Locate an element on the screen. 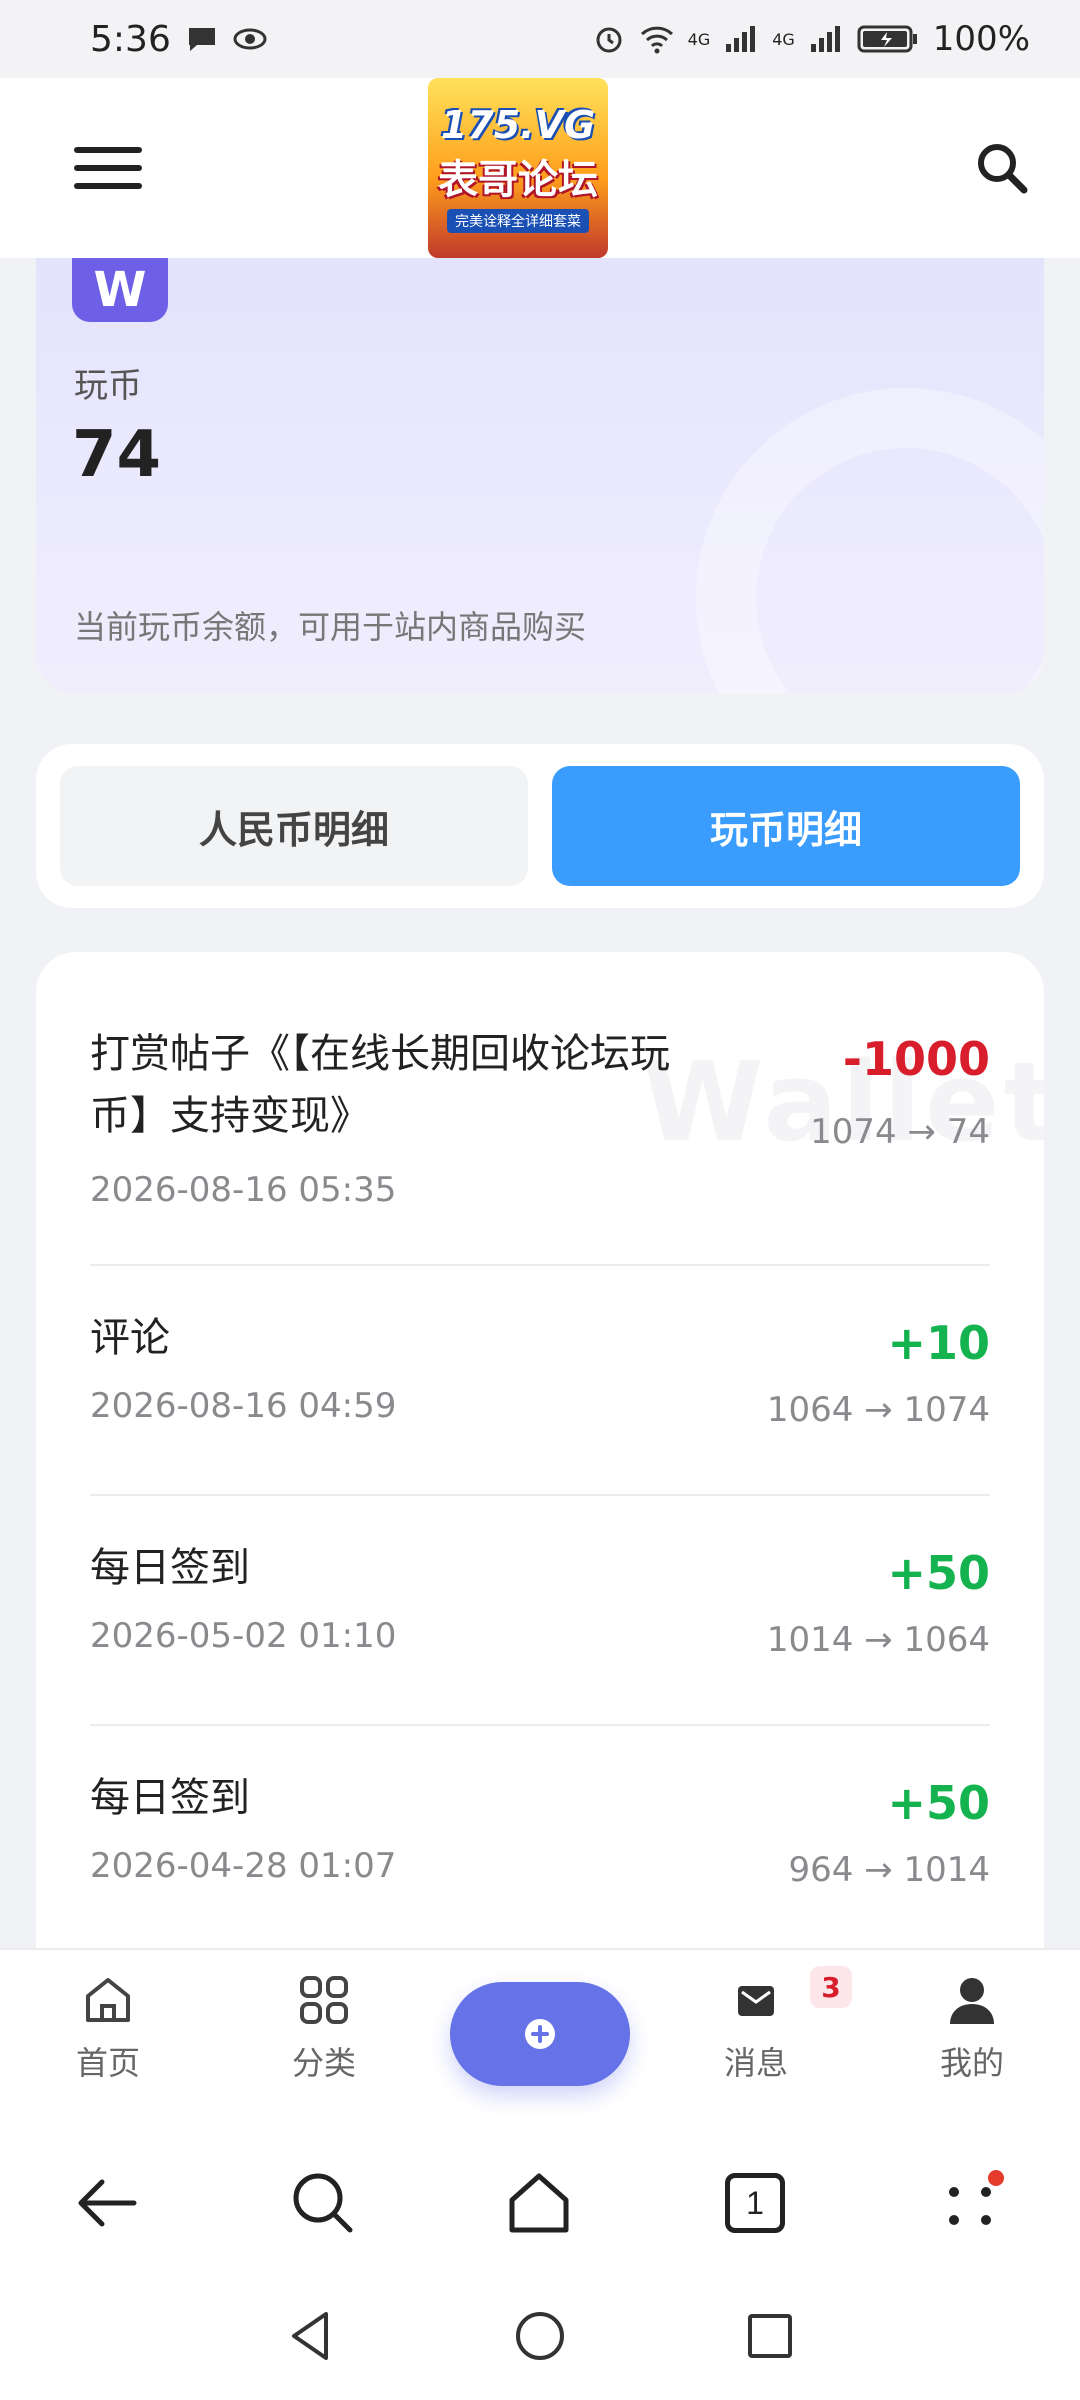 The image size is (1080, 2400). signal-icon is located at coordinates (741, 39).